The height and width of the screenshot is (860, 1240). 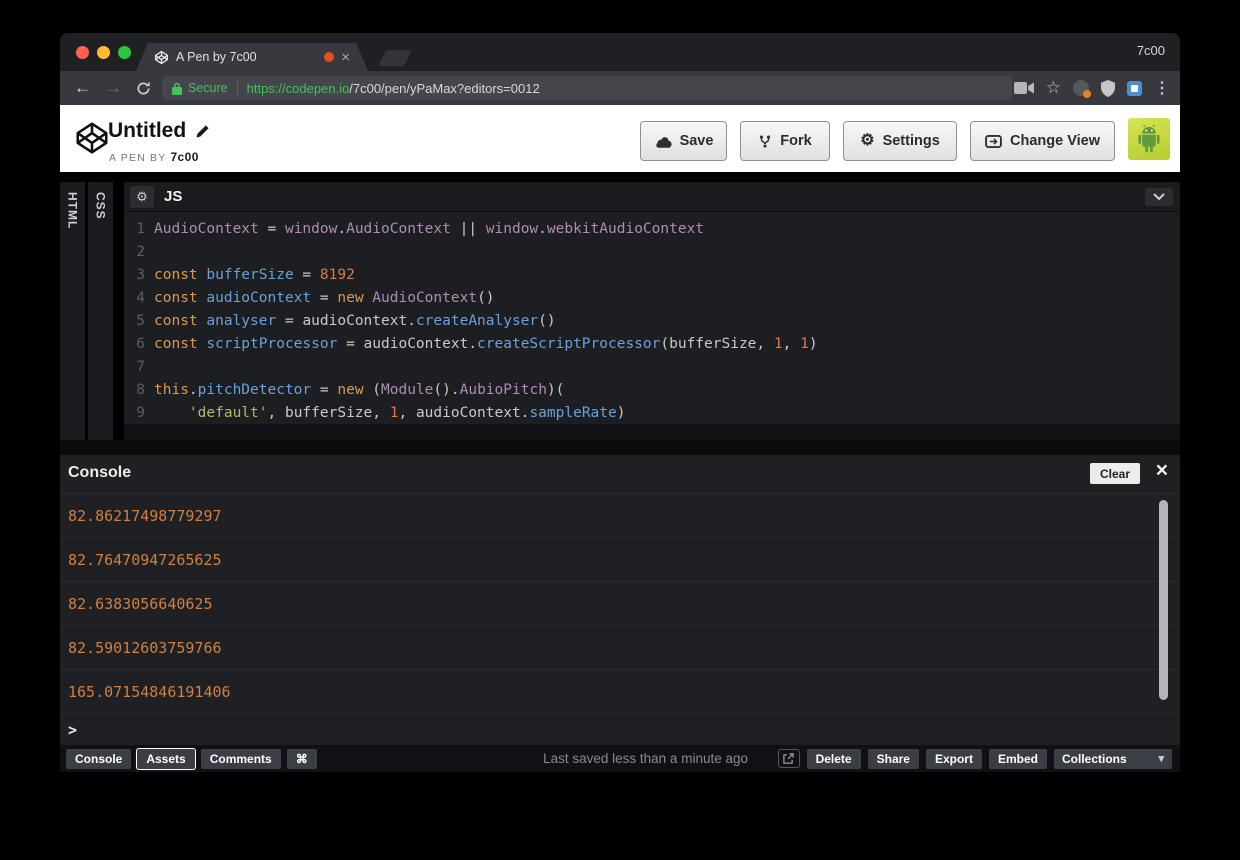 I want to click on back-icon: ←, so click(x=82, y=88).